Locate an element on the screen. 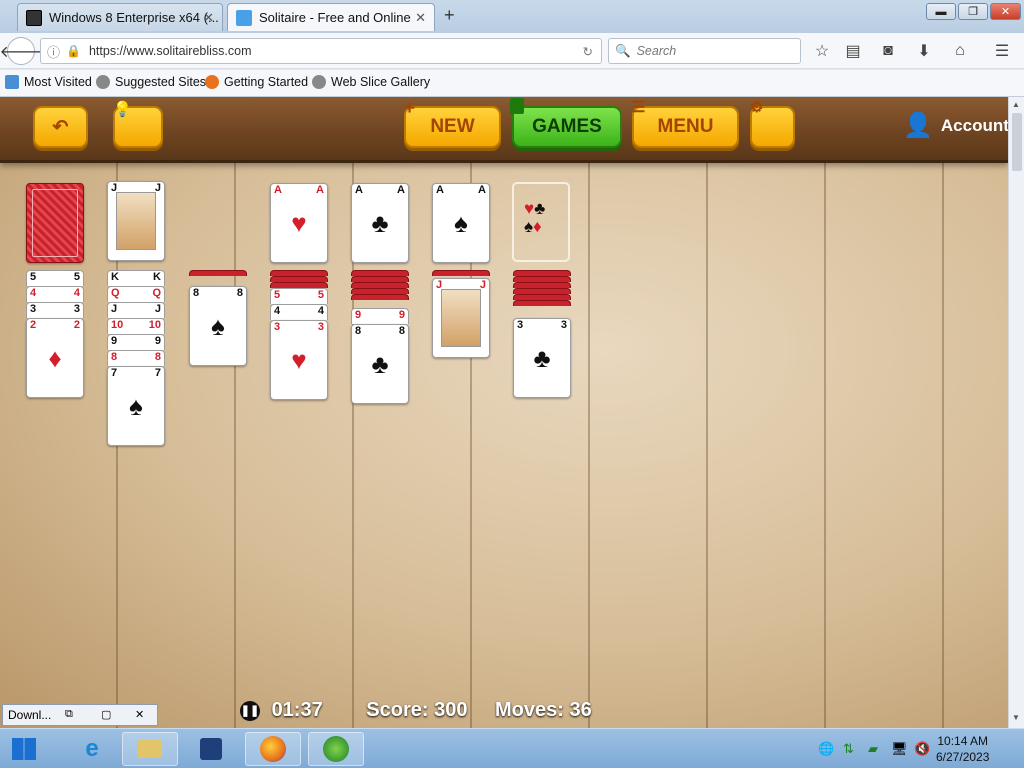 Image resolution: width=1024 pixels, height=768 pixels. reading-list-icon: ▤ is located at coordinates (853, 51).